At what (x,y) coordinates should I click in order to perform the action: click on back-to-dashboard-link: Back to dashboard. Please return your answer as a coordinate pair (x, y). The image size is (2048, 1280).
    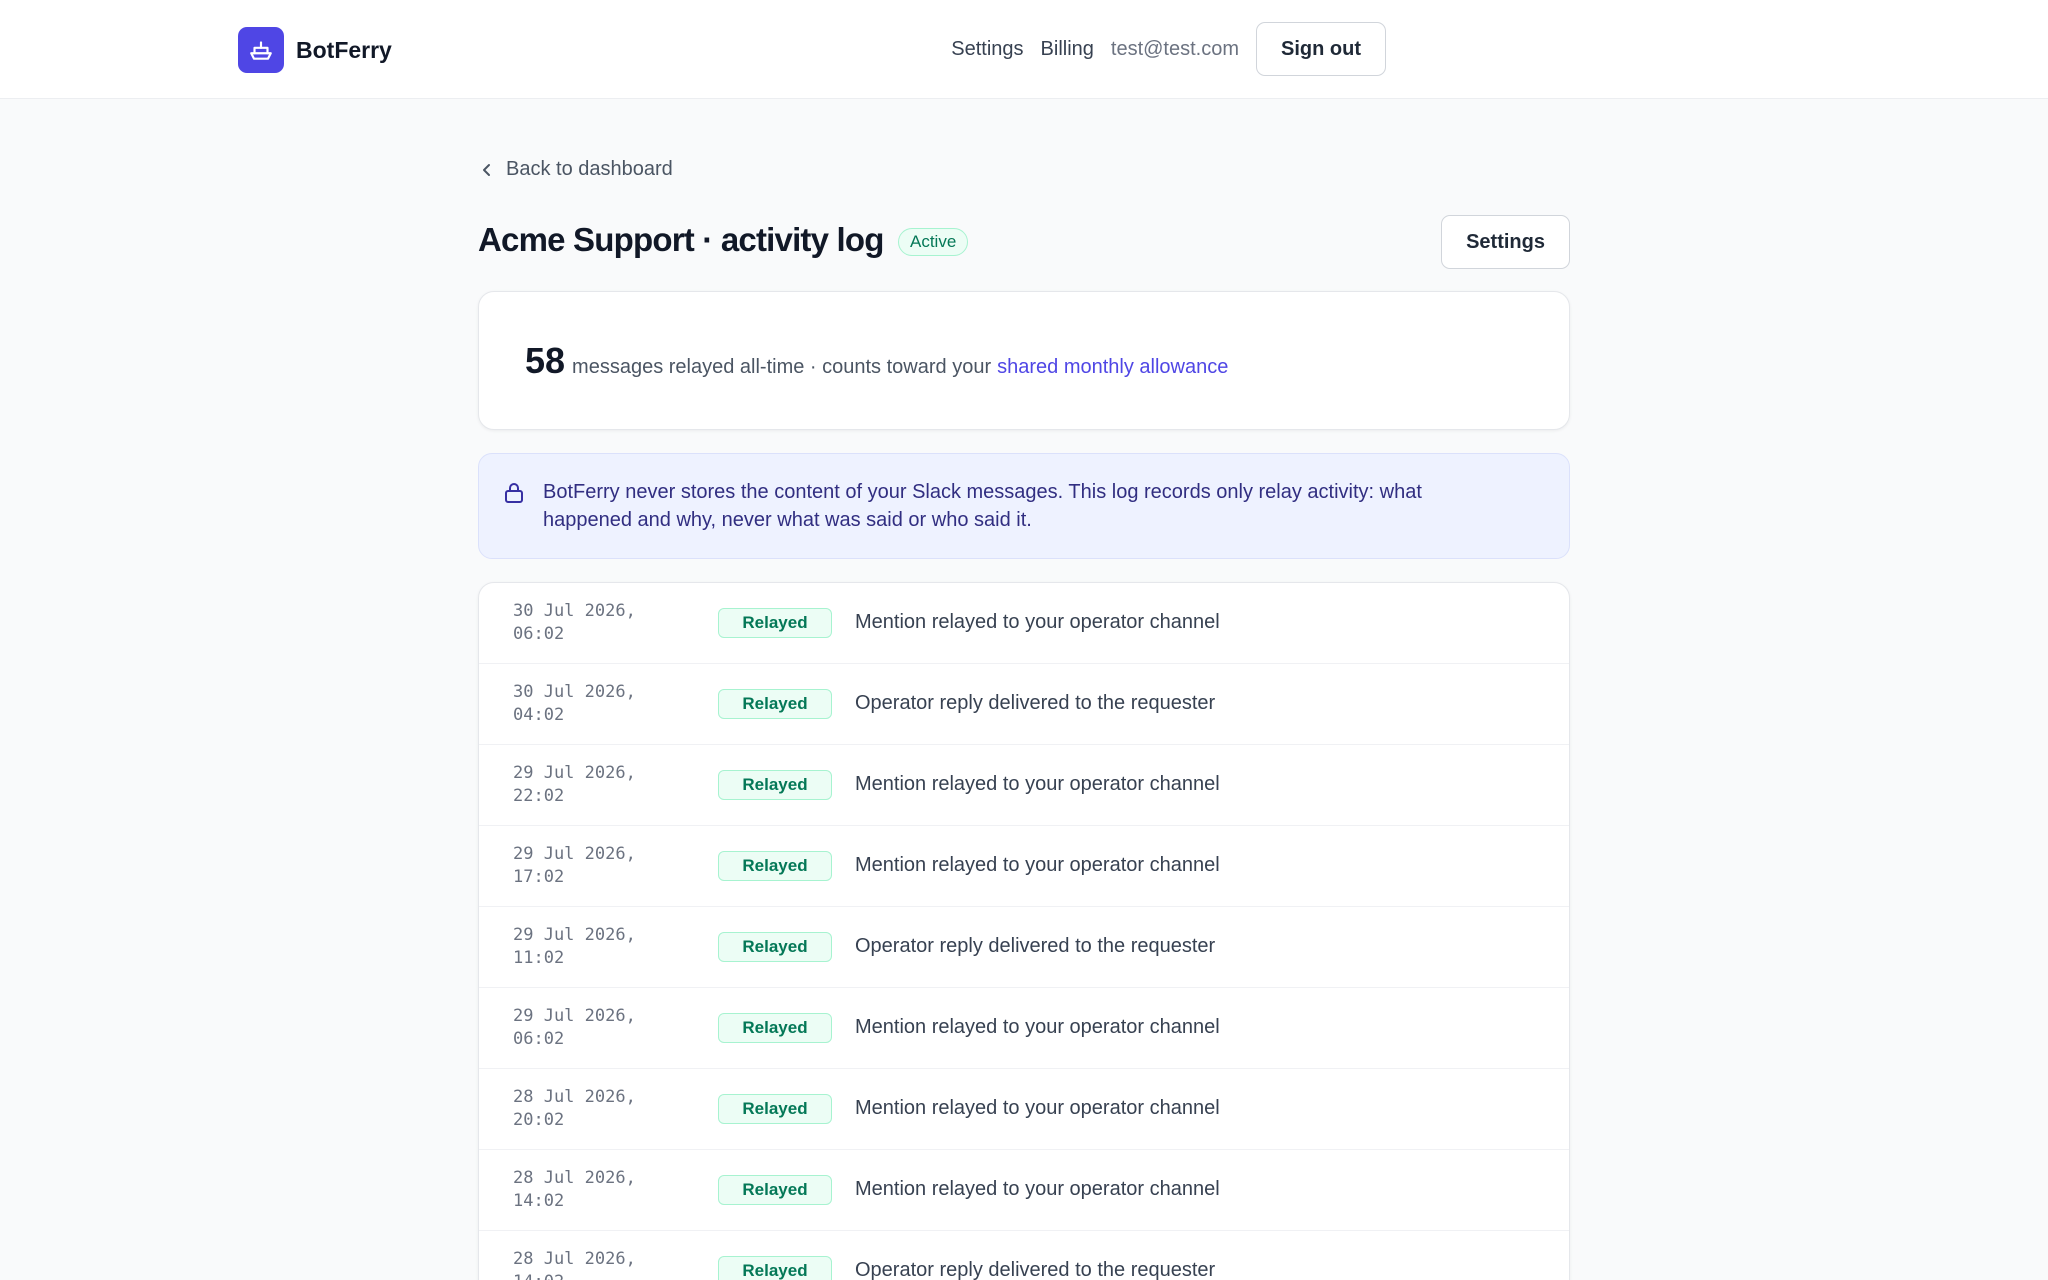
    Looking at the image, I should click on (576, 169).